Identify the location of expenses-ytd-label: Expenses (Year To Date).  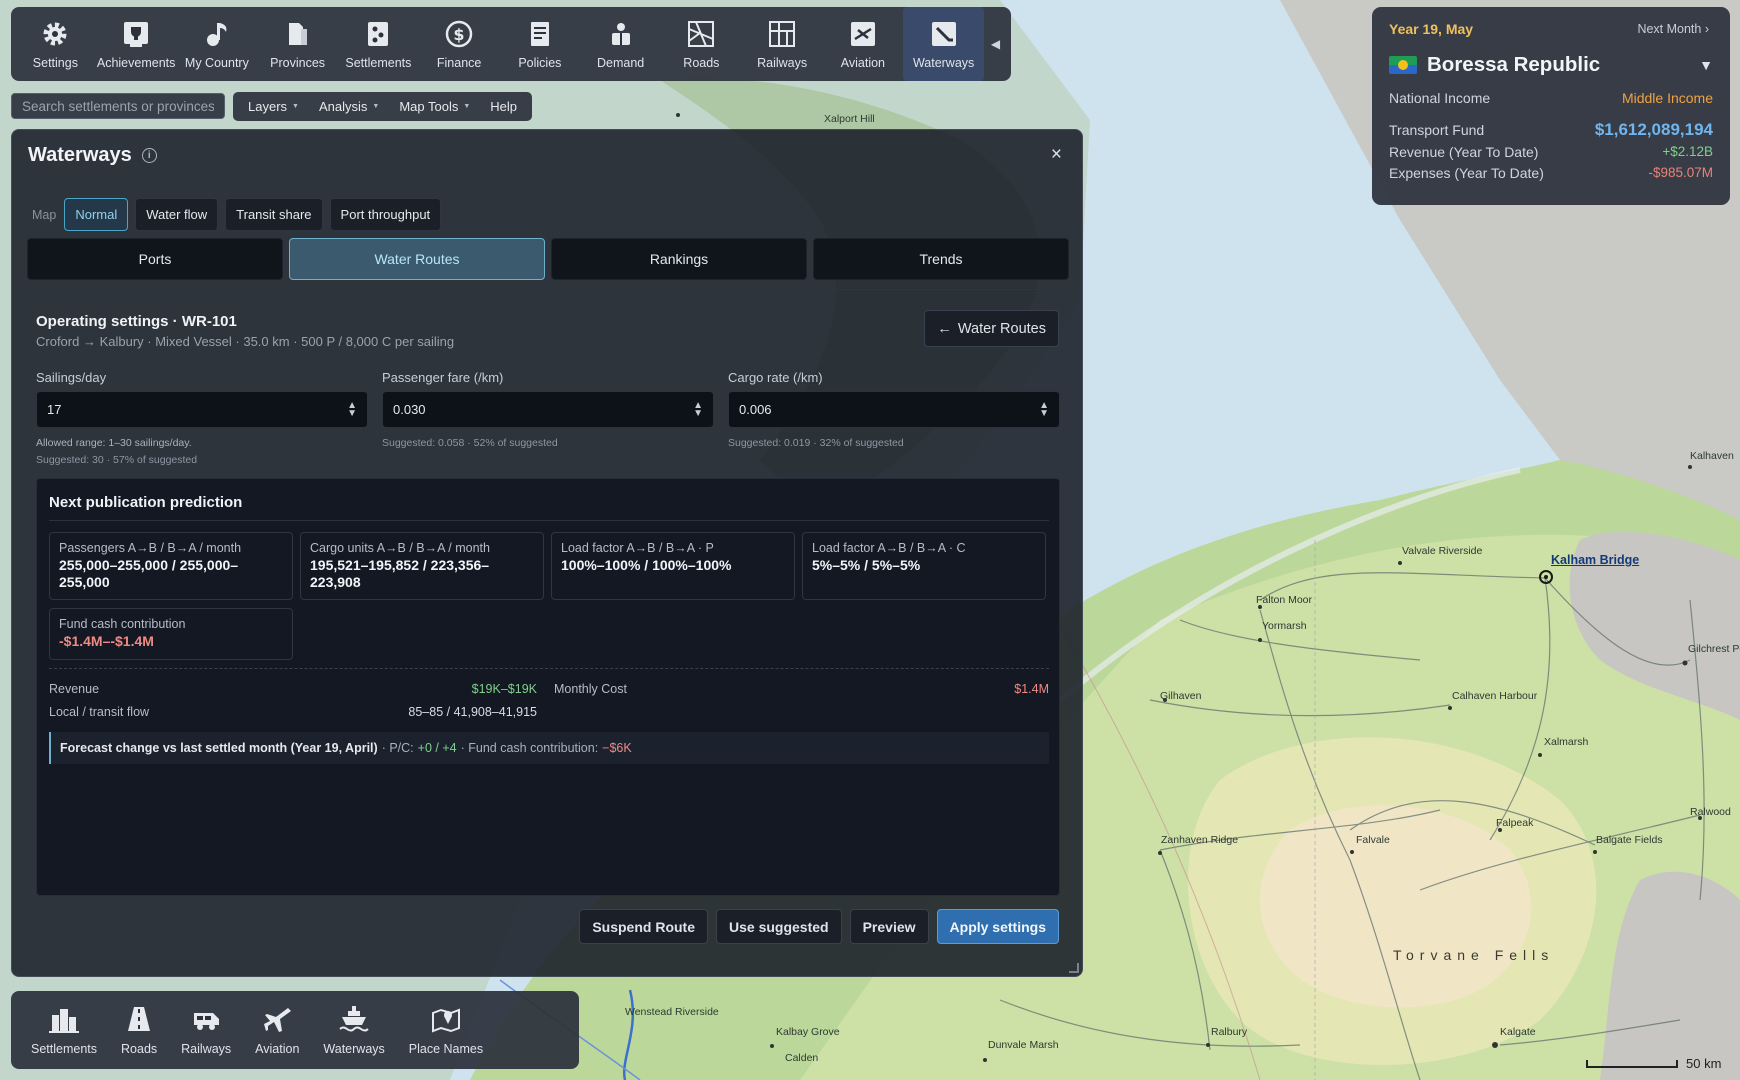
(1466, 173).